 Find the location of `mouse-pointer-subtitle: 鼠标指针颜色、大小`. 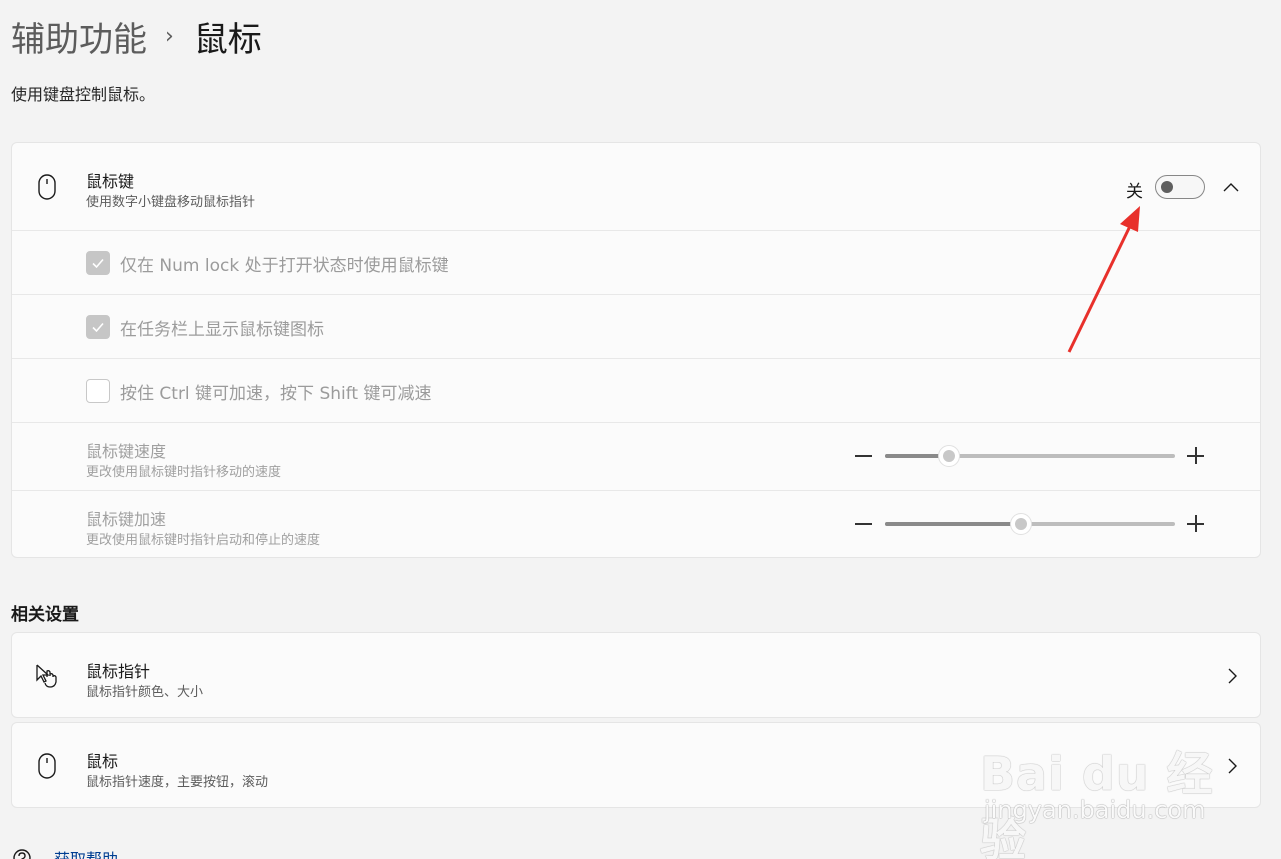

mouse-pointer-subtitle: 鼠标指针颜色、大小 is located at coordinates (145, 692).